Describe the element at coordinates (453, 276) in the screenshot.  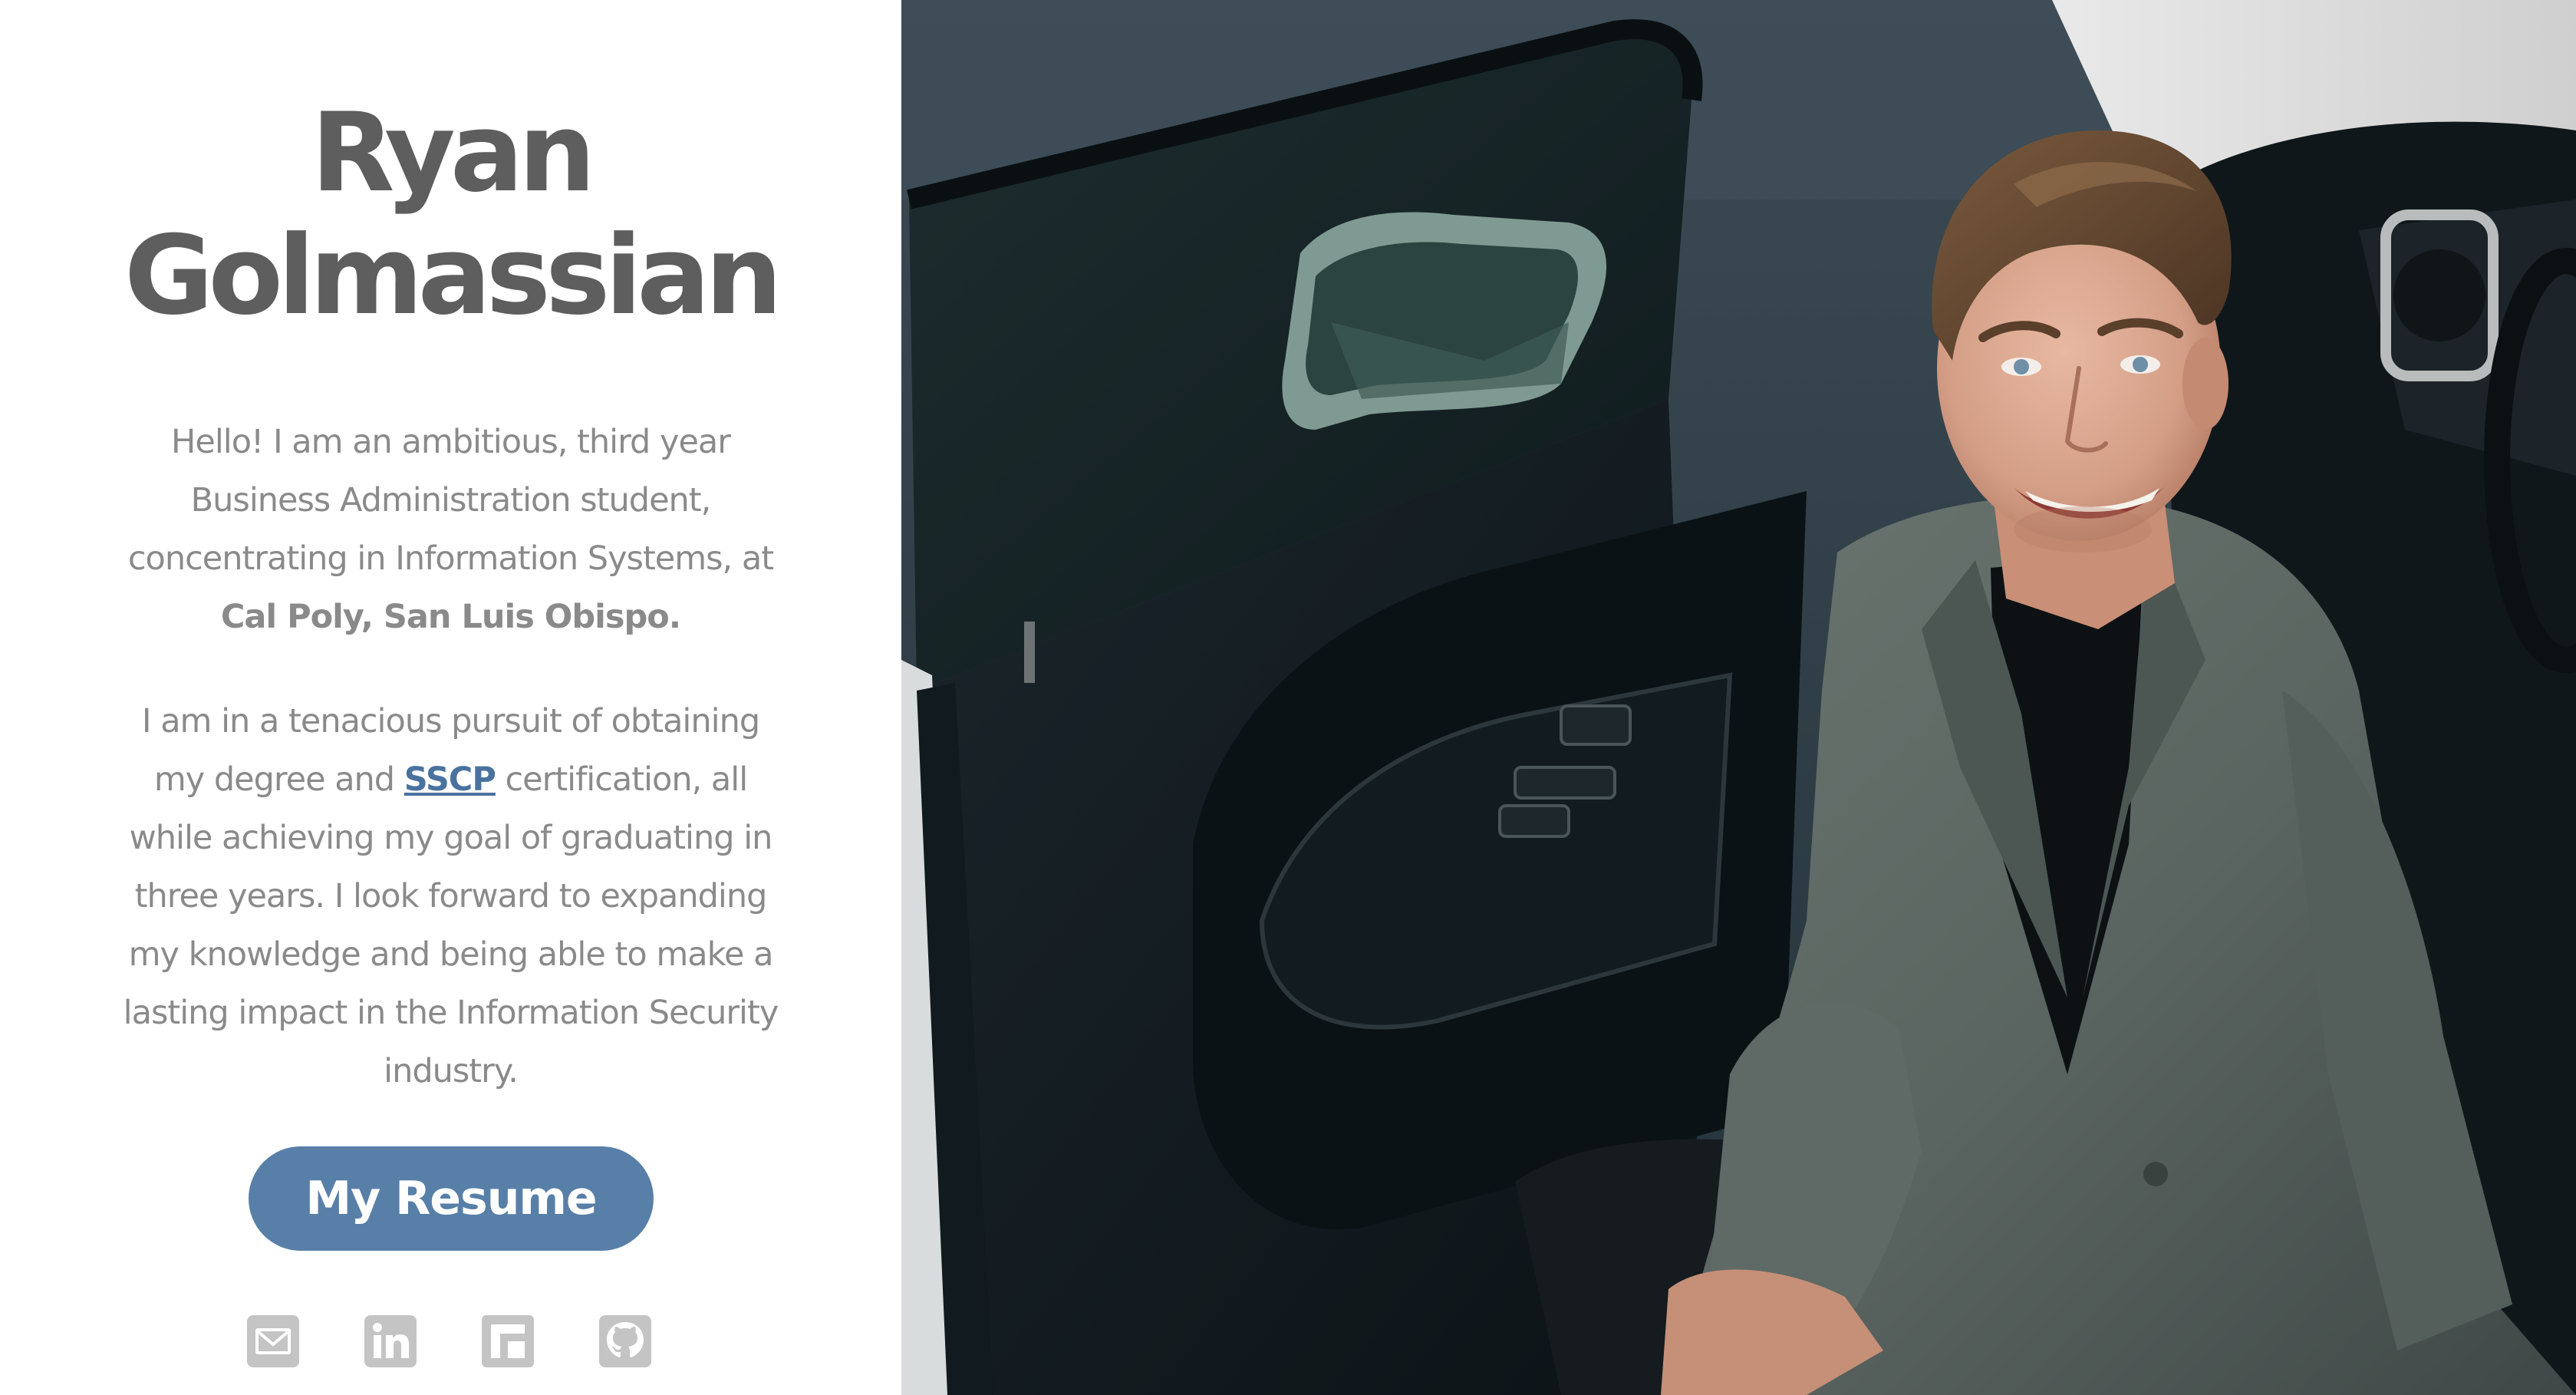
I see `last-name: Golmassian` at that location.